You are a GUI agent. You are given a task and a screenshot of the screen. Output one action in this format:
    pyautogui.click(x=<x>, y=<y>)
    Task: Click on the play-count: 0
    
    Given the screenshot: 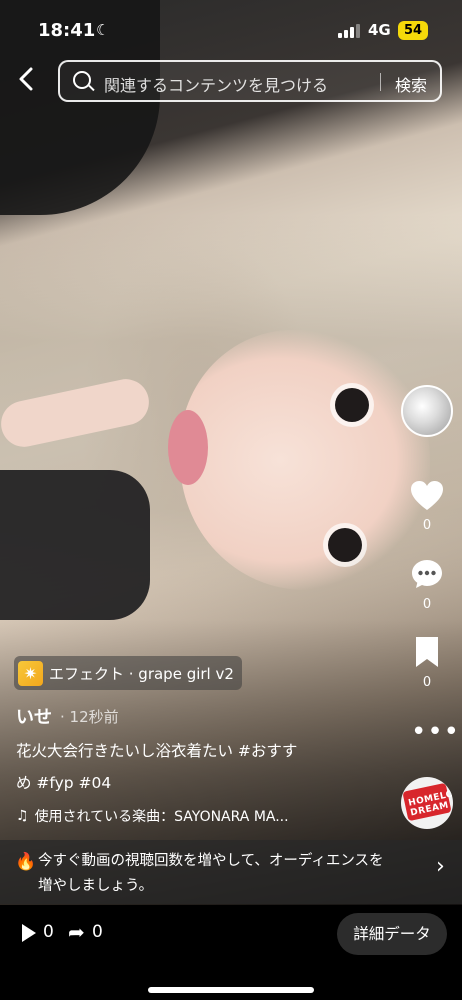 What is the action you would take?
    pyautogui.click(x=48, y=932)
    